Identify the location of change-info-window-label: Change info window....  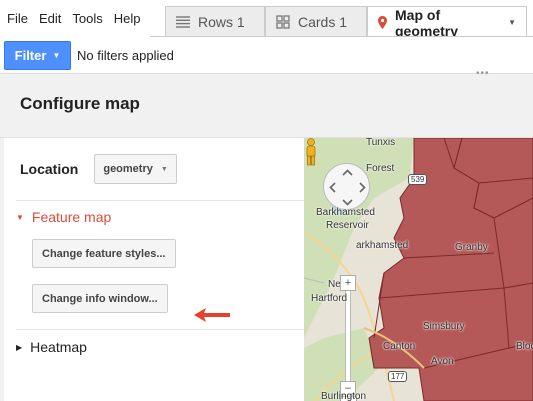
(100, 298).